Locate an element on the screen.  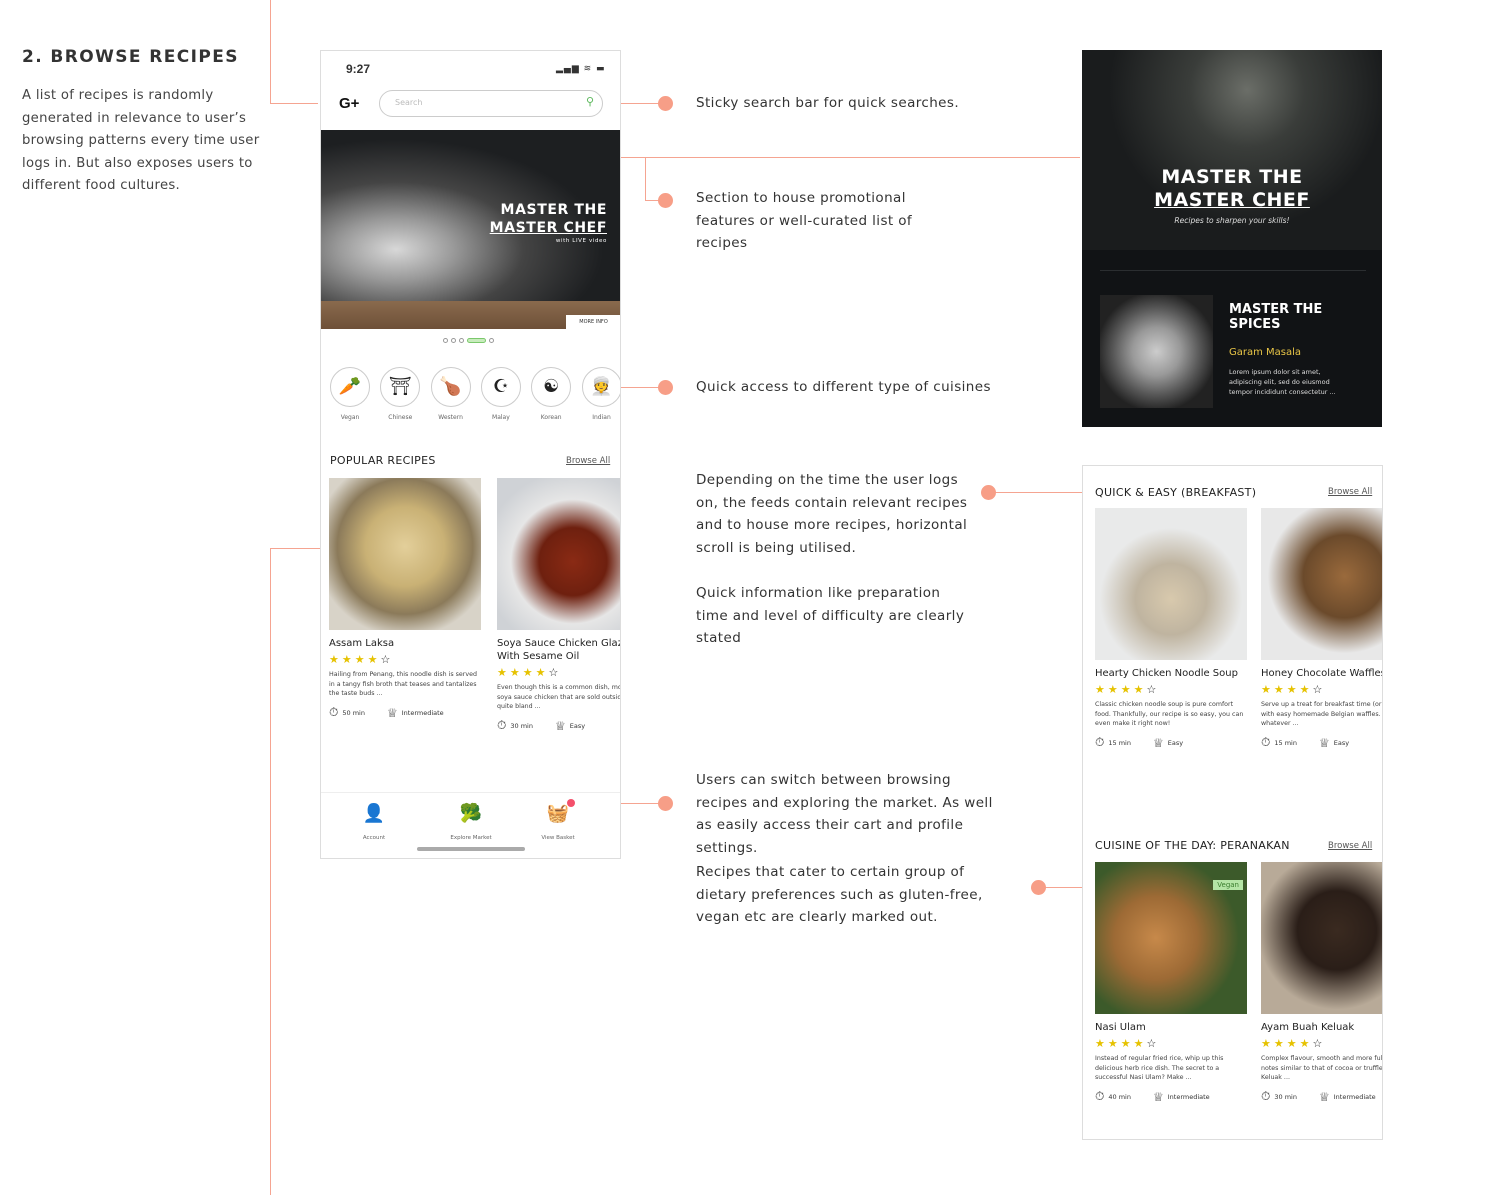
feed-heading: QUICK & EASY (BREAKFAST) is located at coordinates (1176, 492).